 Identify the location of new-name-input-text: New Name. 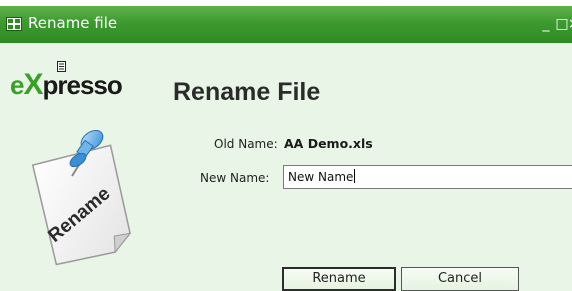
(321, 177).